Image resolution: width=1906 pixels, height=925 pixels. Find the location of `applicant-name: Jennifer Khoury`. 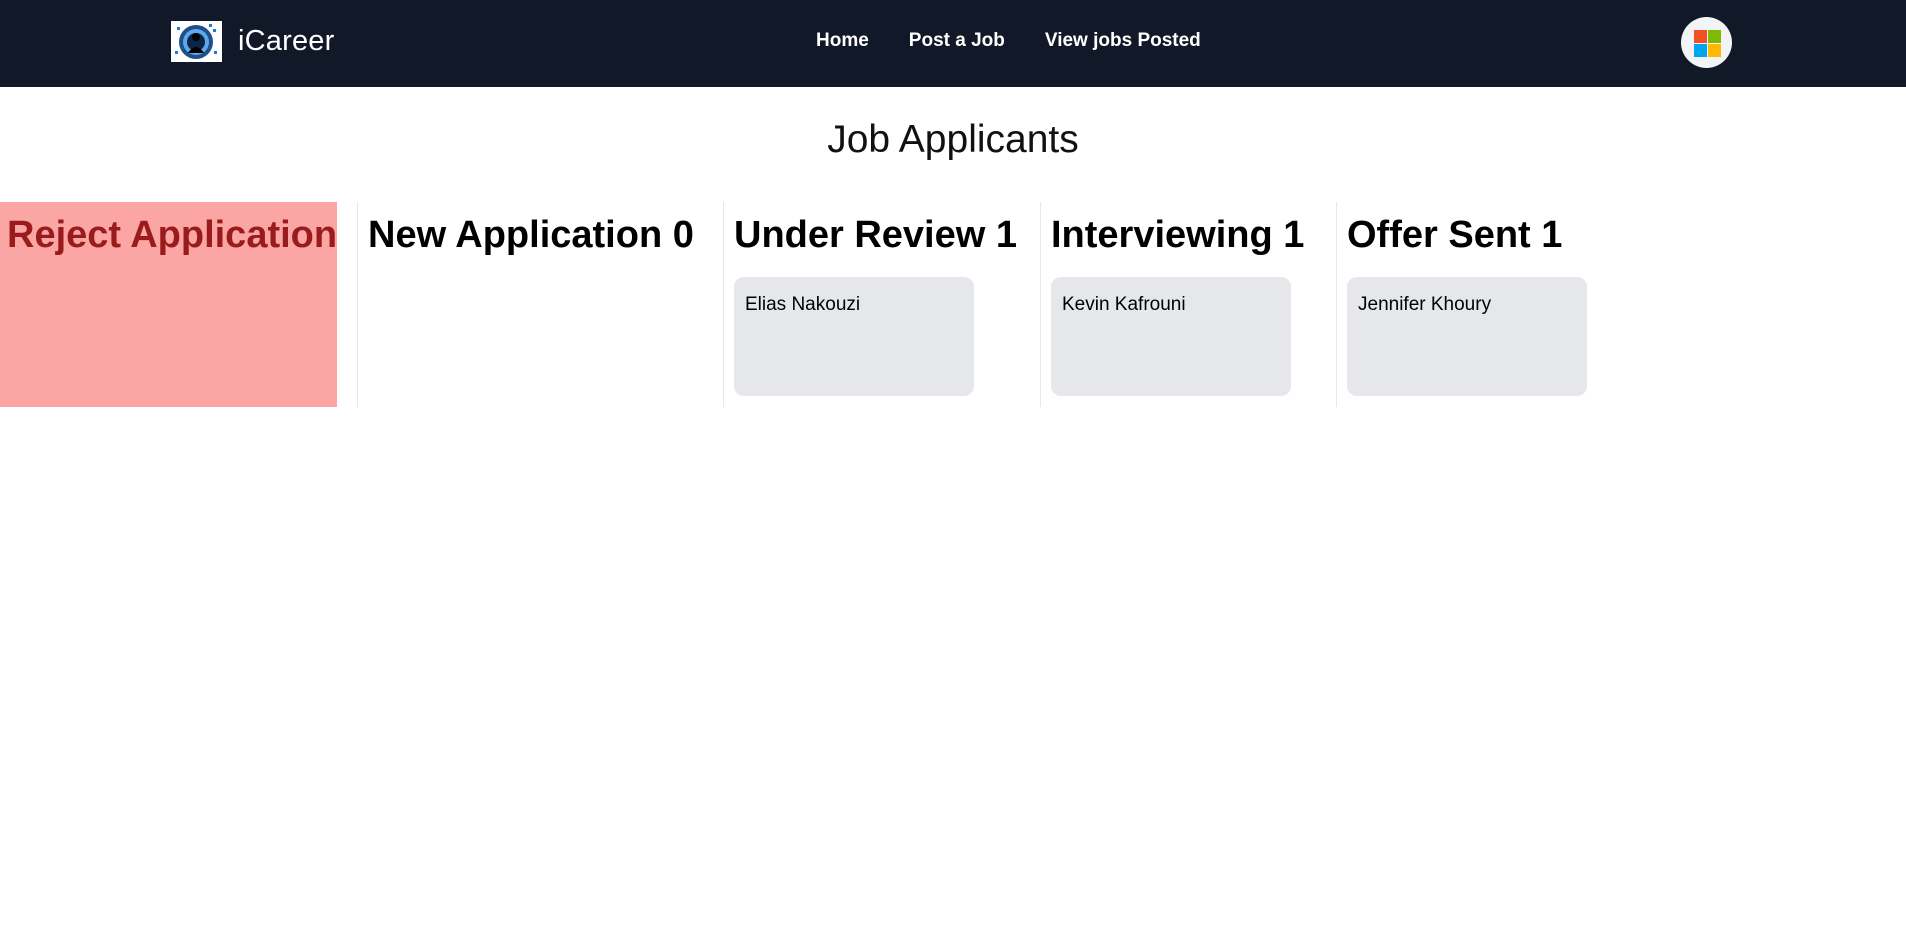

applicant-name: Jennifer Khoury is located at coordinates (1425, 304).